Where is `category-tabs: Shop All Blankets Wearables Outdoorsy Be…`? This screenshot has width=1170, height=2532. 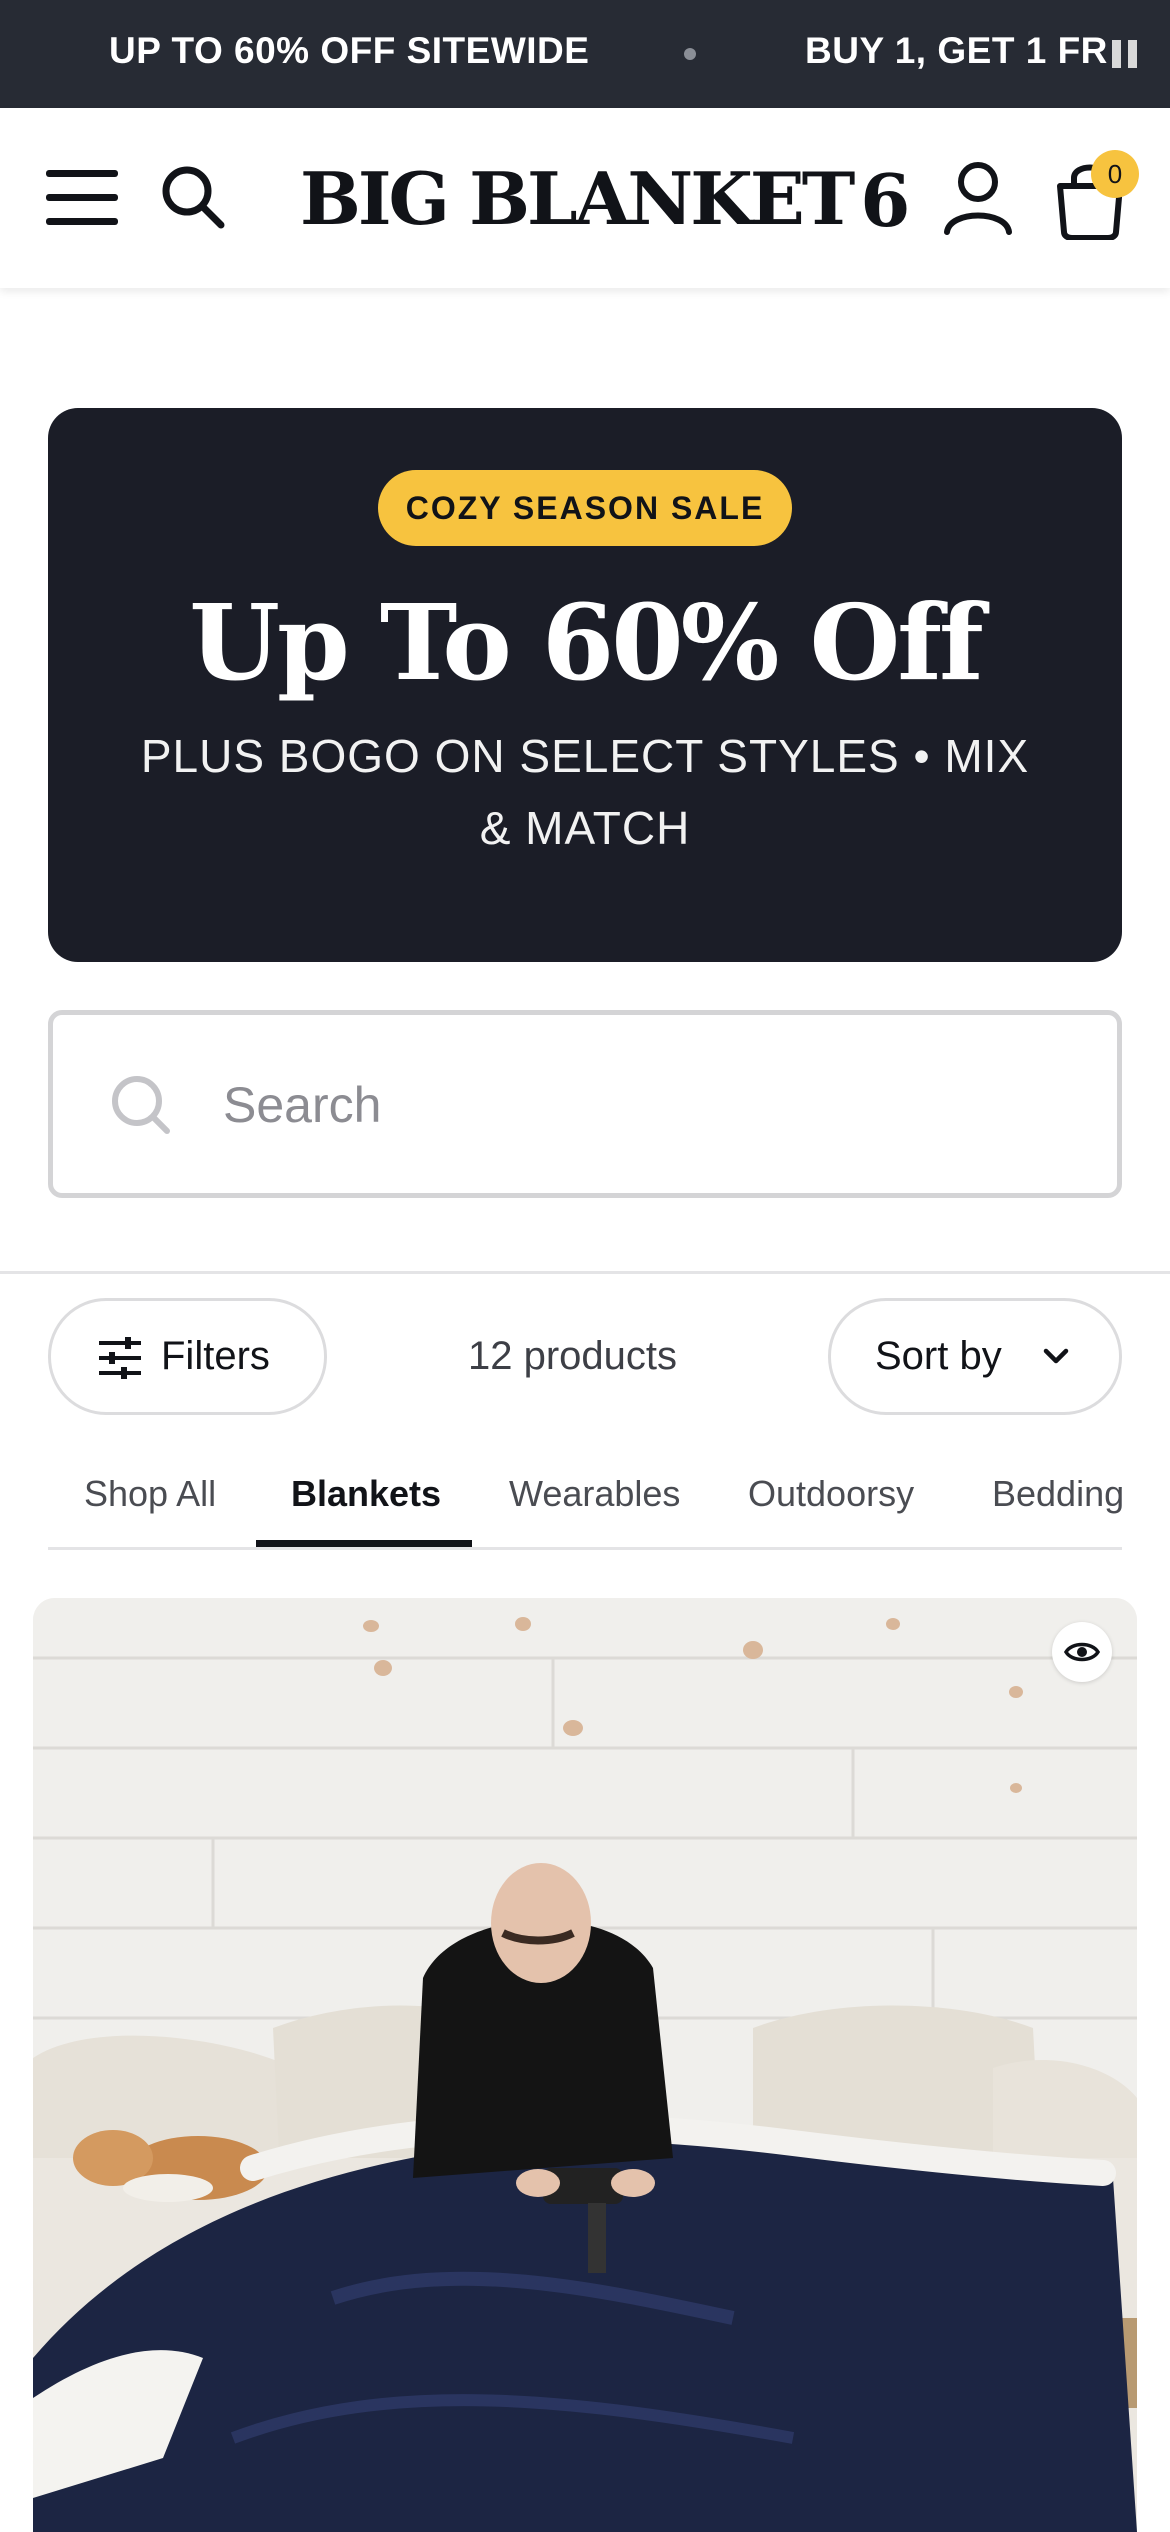
category-tabs: Shop All Blankets Wearables Outdoorsy Be… is located at coordinates (585, 1495).